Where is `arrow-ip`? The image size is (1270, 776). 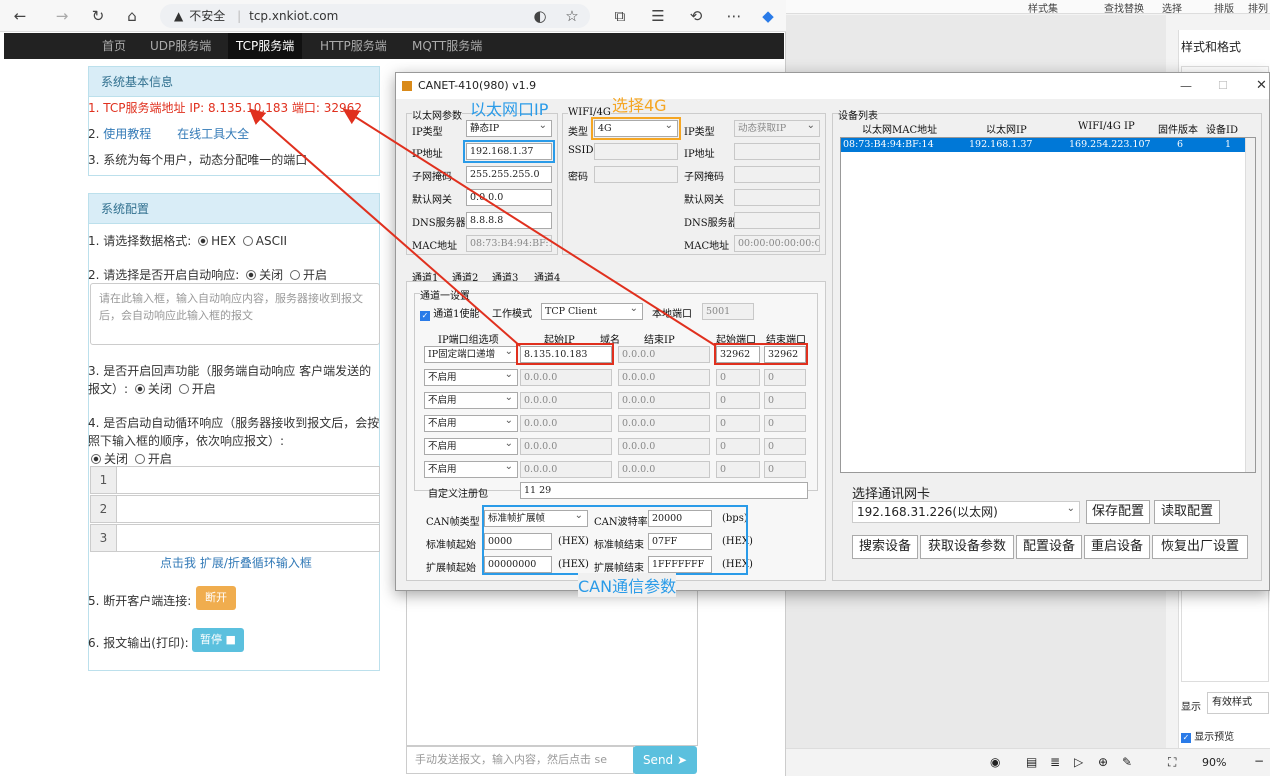
arrow-ip is located at coordinates (384, 227).